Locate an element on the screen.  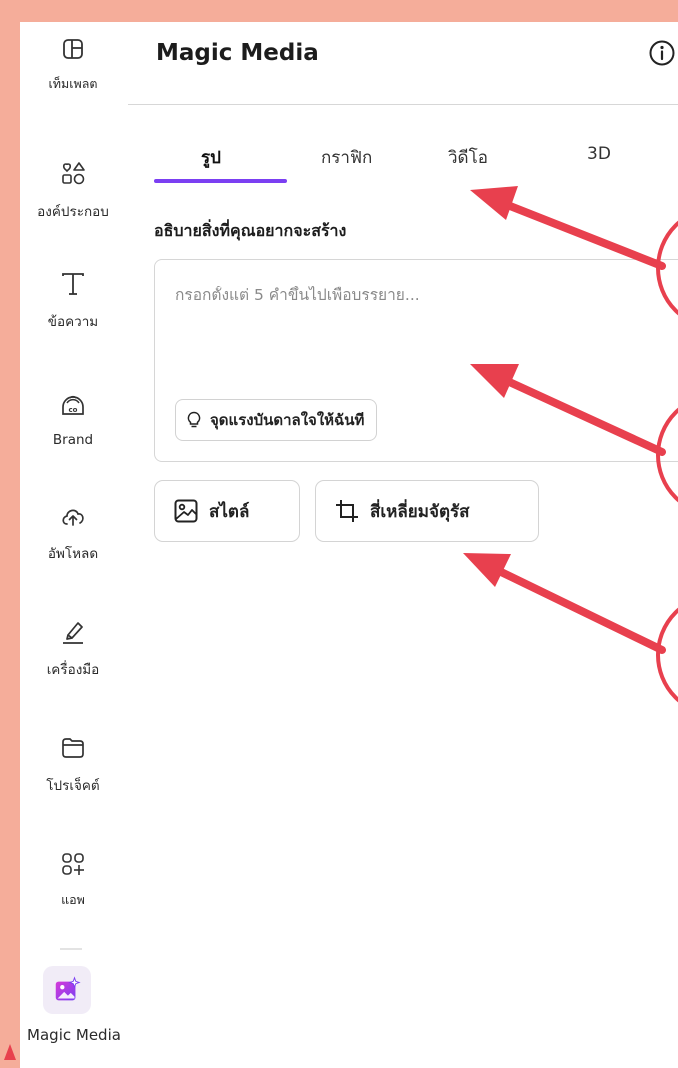
apps-icon is located at coordinates (73, 864).